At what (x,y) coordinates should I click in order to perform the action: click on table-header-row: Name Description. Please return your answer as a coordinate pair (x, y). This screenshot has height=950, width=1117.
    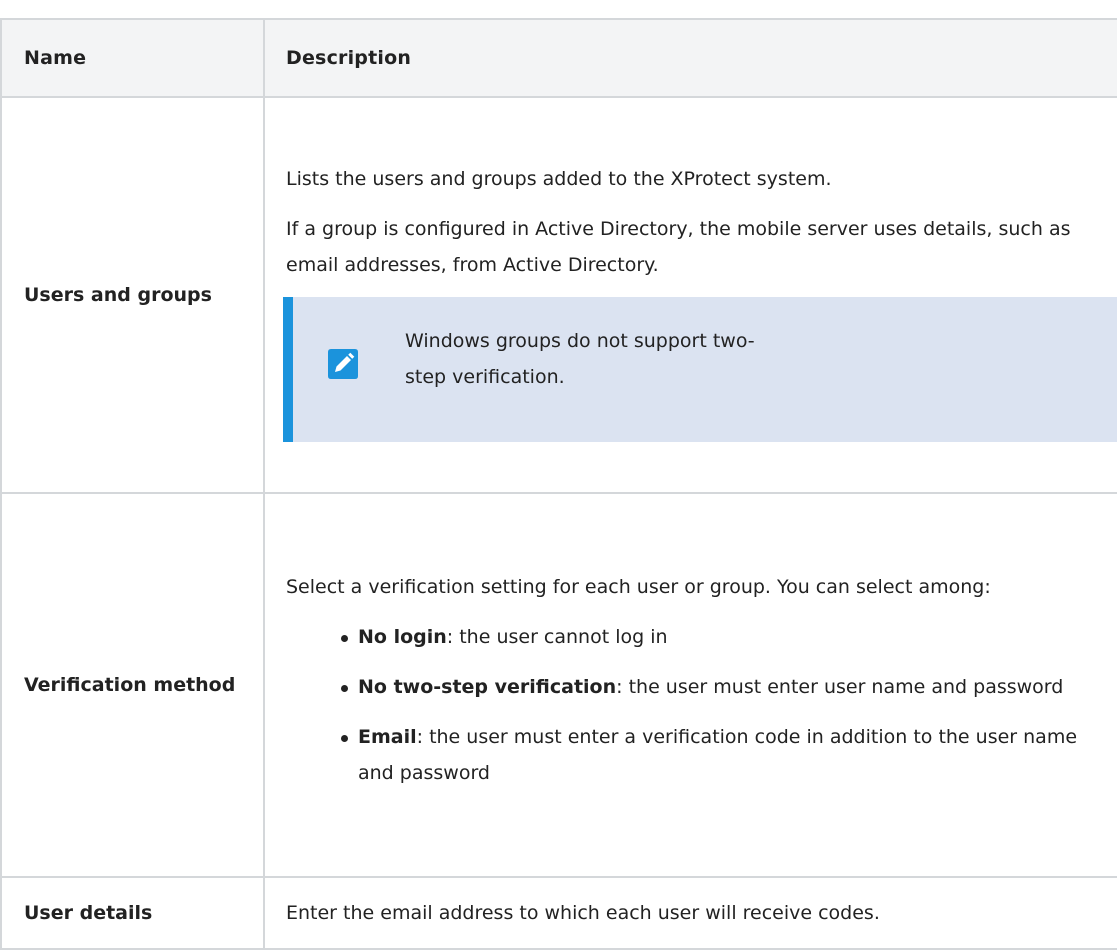
    Looking at the image, I should click on (558, 58).